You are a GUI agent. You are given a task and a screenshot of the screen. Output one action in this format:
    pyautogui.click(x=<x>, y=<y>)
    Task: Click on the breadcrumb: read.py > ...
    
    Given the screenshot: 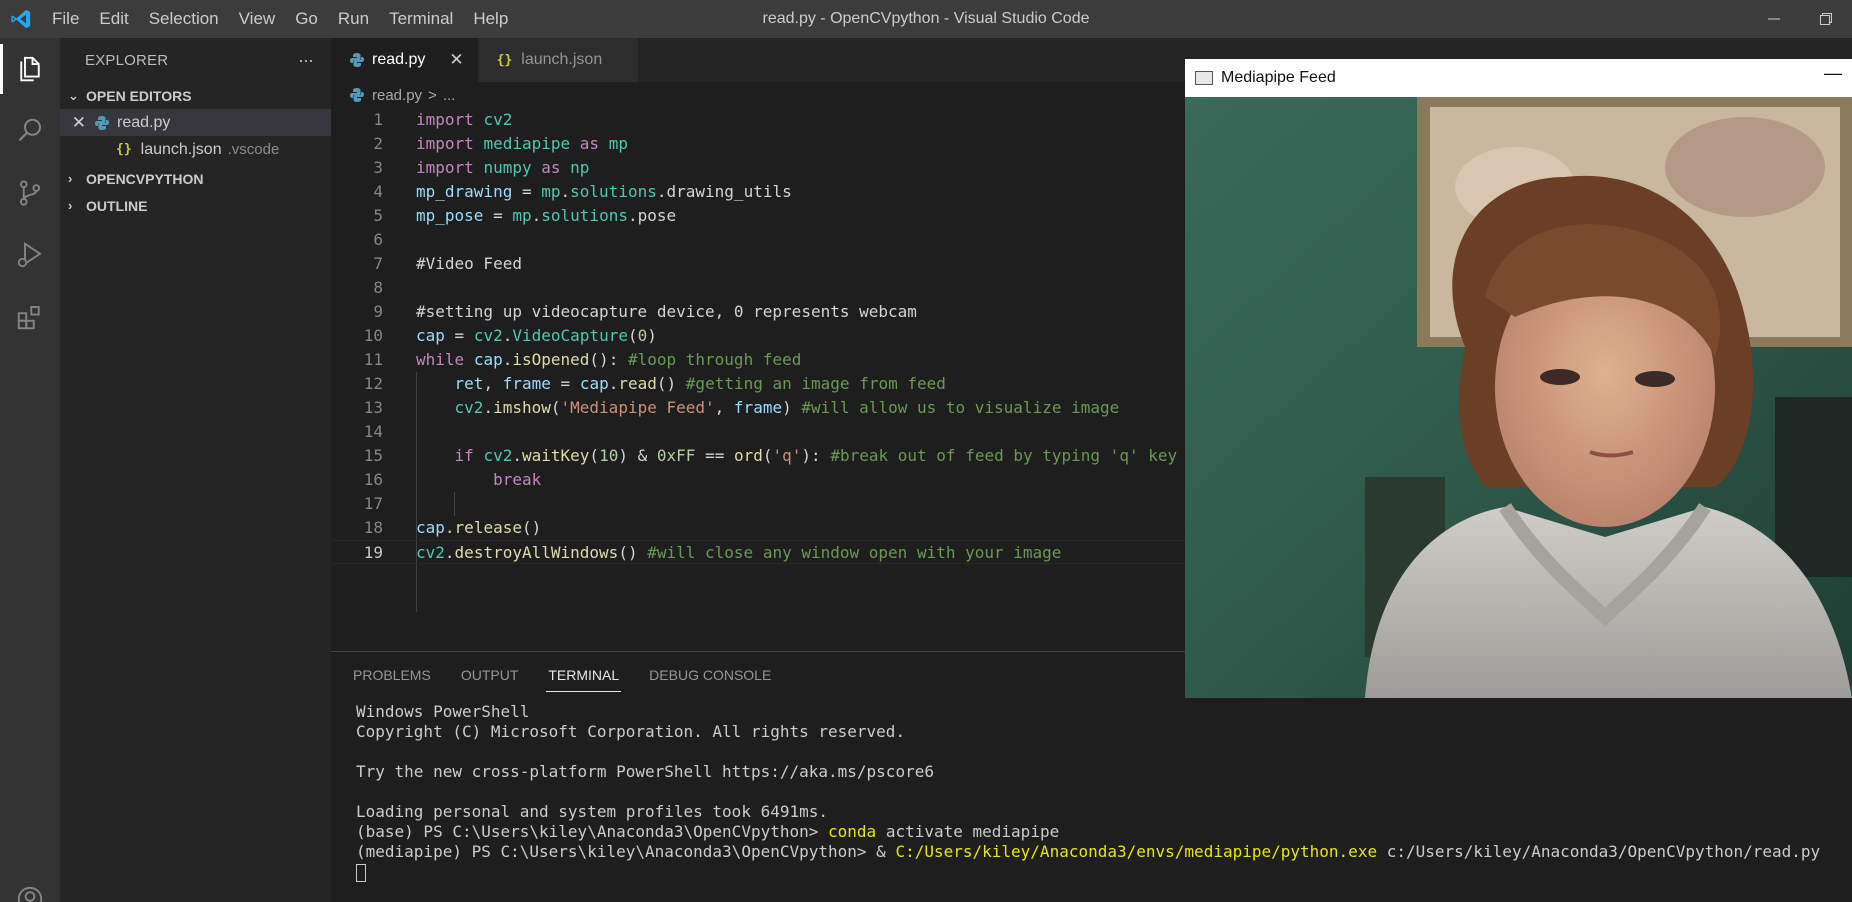 What is the action you would take?
    pyautogui.click(x=393, y=95)
    